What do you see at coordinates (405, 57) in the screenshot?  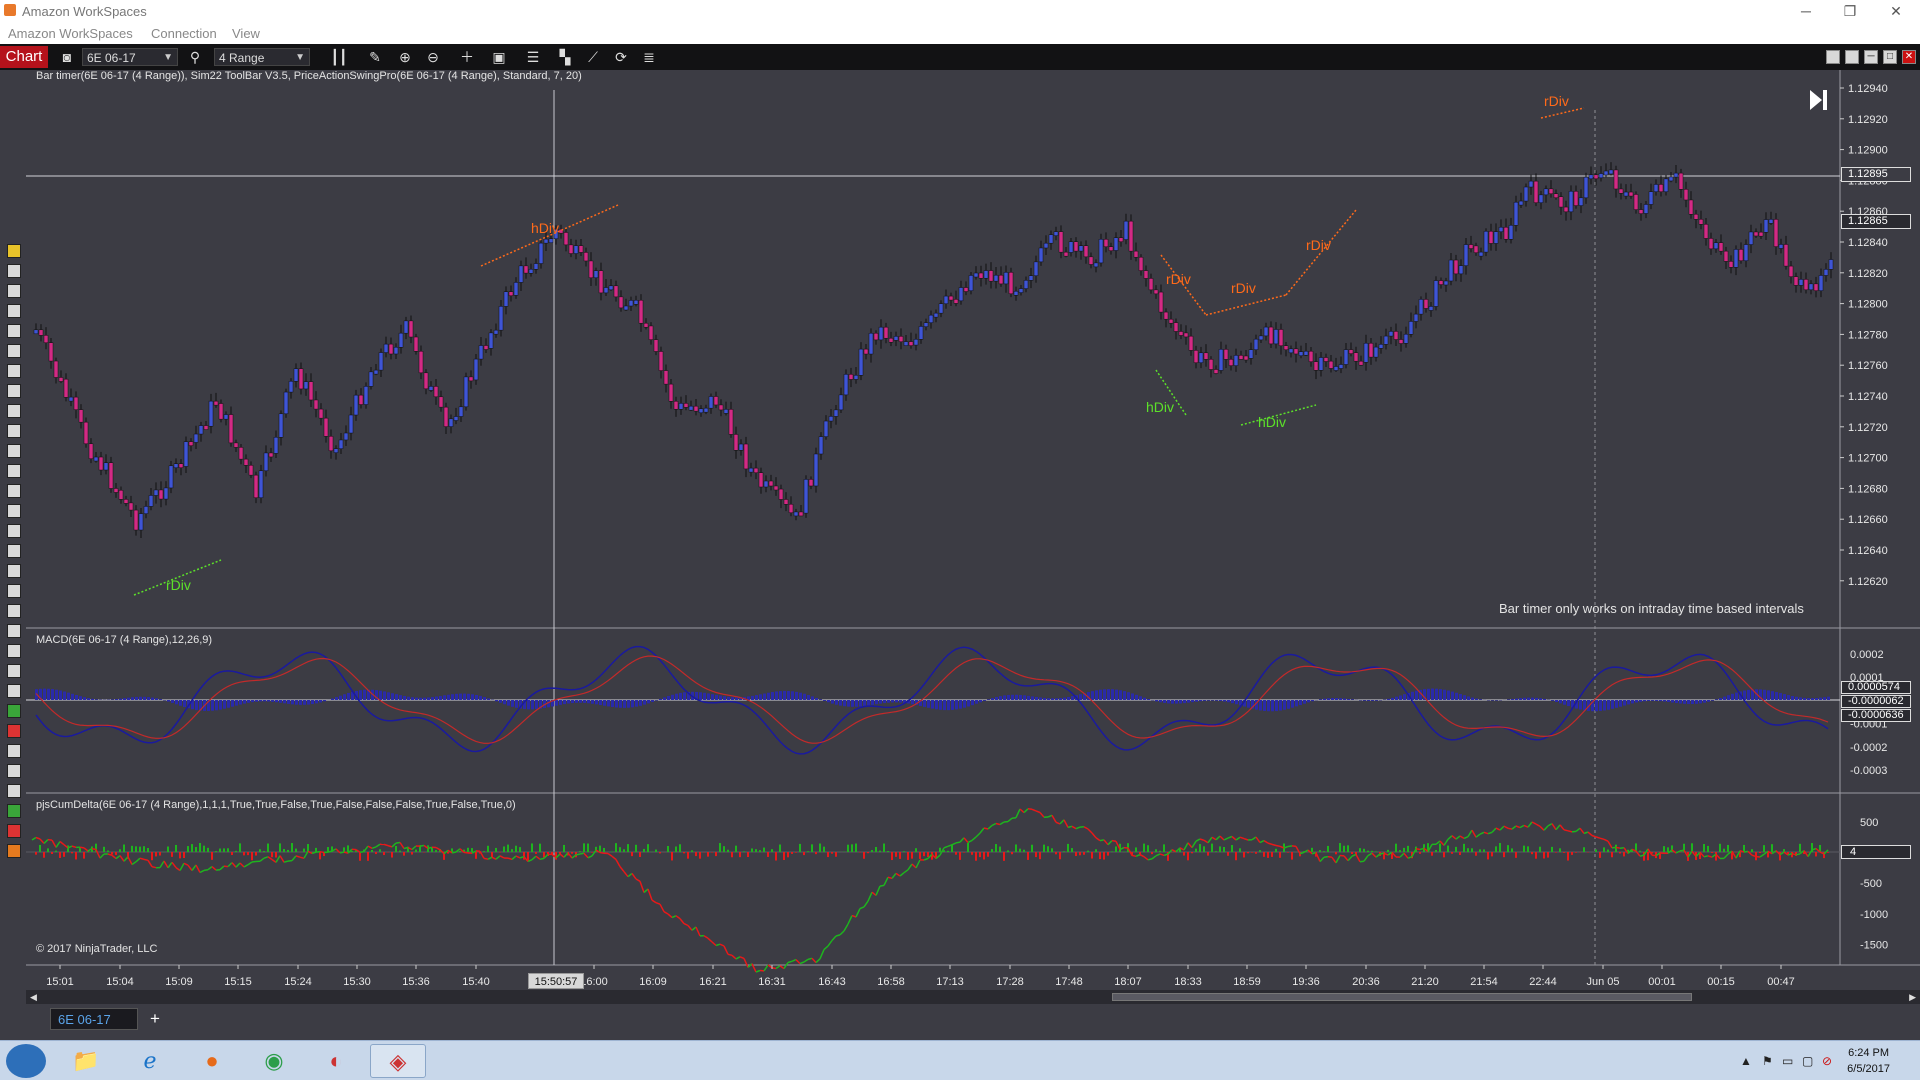 I see `zoom-in-icon: ⊕` at bounding box center [405, 57].